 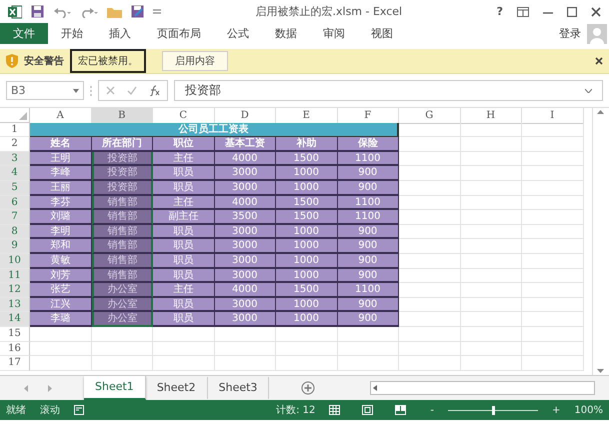 I want to click on column-header: D, so click(x=245, y=116).